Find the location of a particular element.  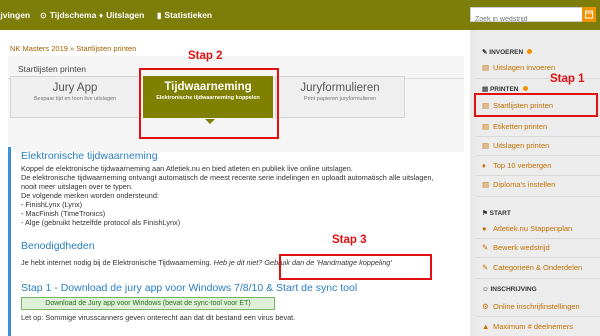

nav-item-label: Tijdschema is located at coordinates (73, 15).